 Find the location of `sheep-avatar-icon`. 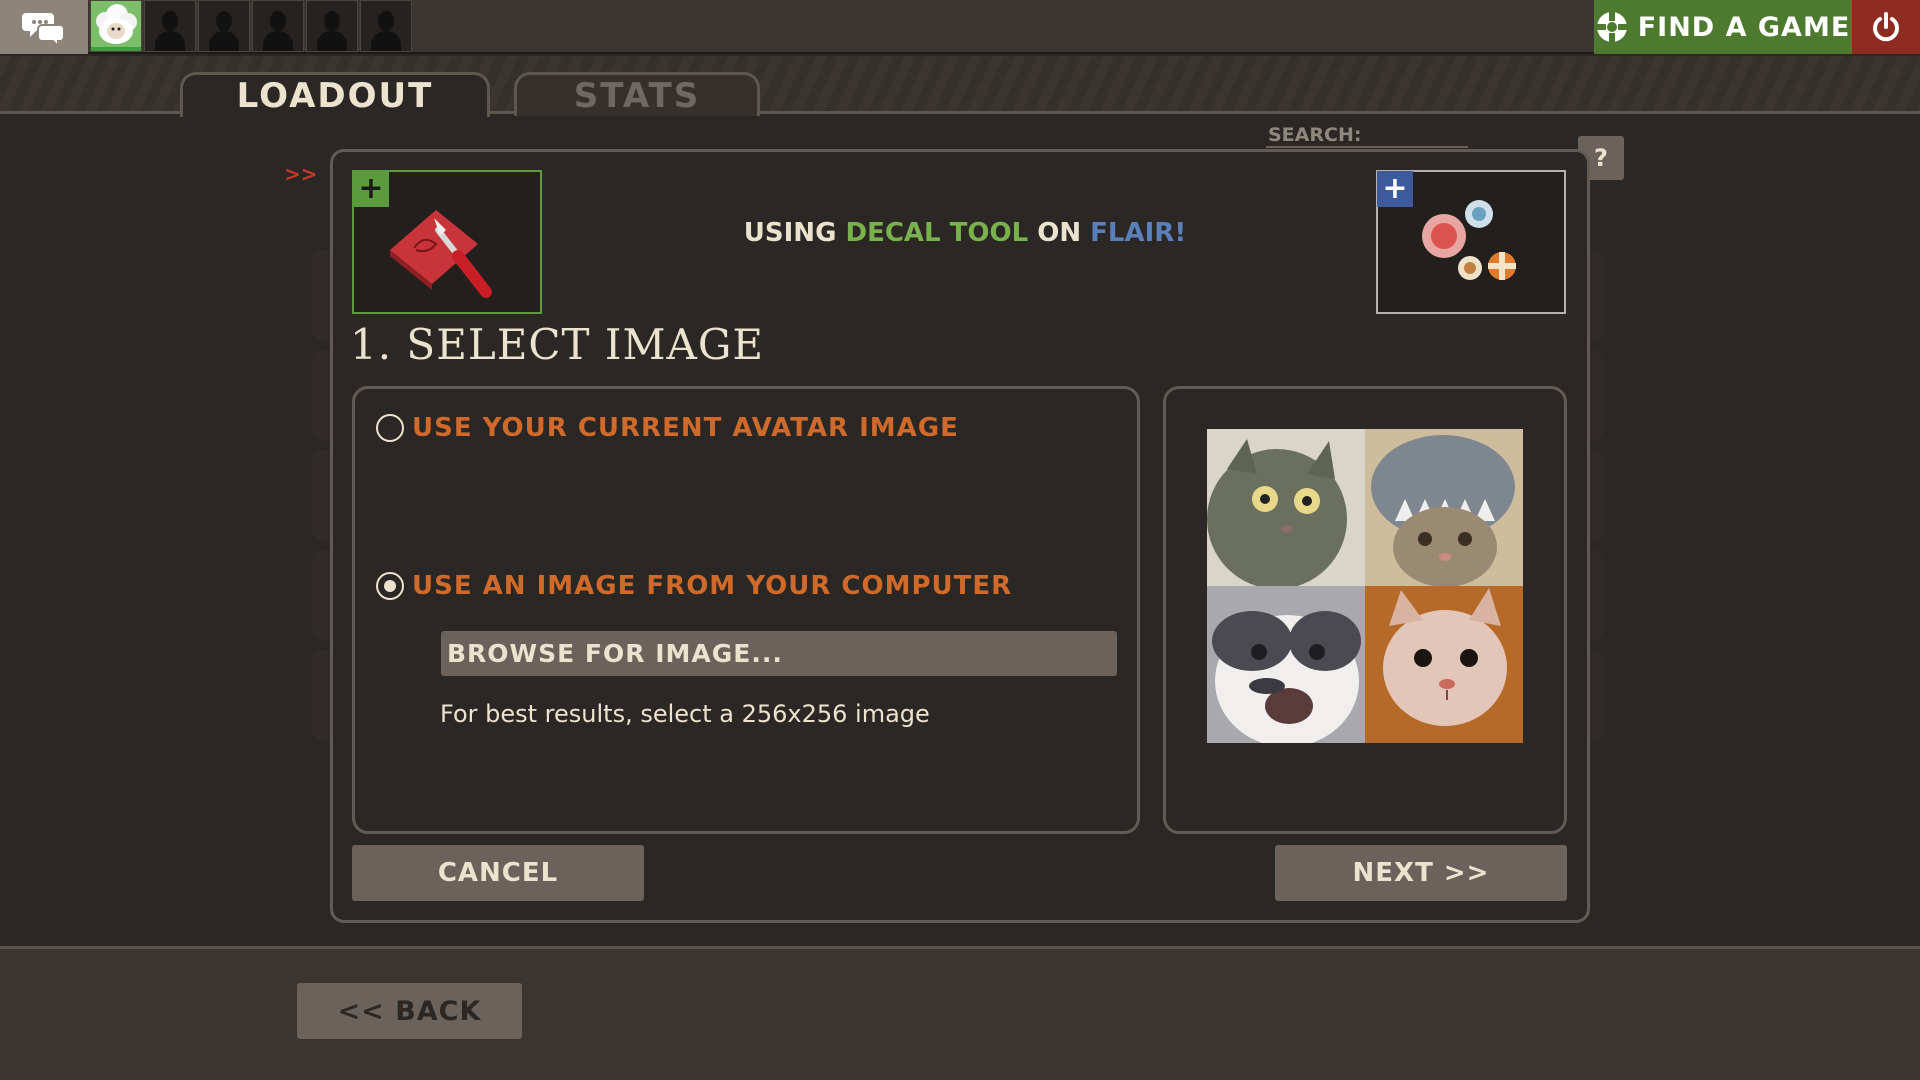

sheep-avatar-icon is located at coordinates (116, 26).